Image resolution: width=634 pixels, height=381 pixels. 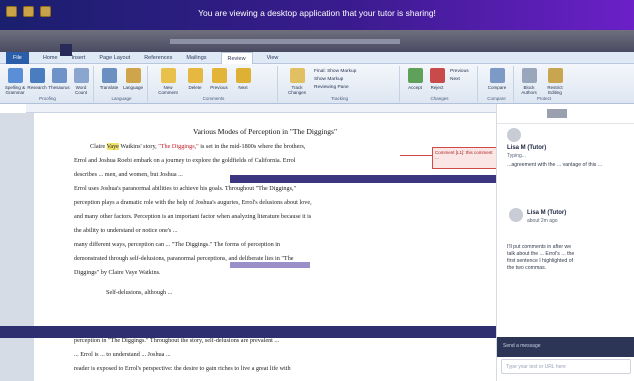 I want to click on chat-message-input: Type your text or URL here, so click(x=566, y=366).